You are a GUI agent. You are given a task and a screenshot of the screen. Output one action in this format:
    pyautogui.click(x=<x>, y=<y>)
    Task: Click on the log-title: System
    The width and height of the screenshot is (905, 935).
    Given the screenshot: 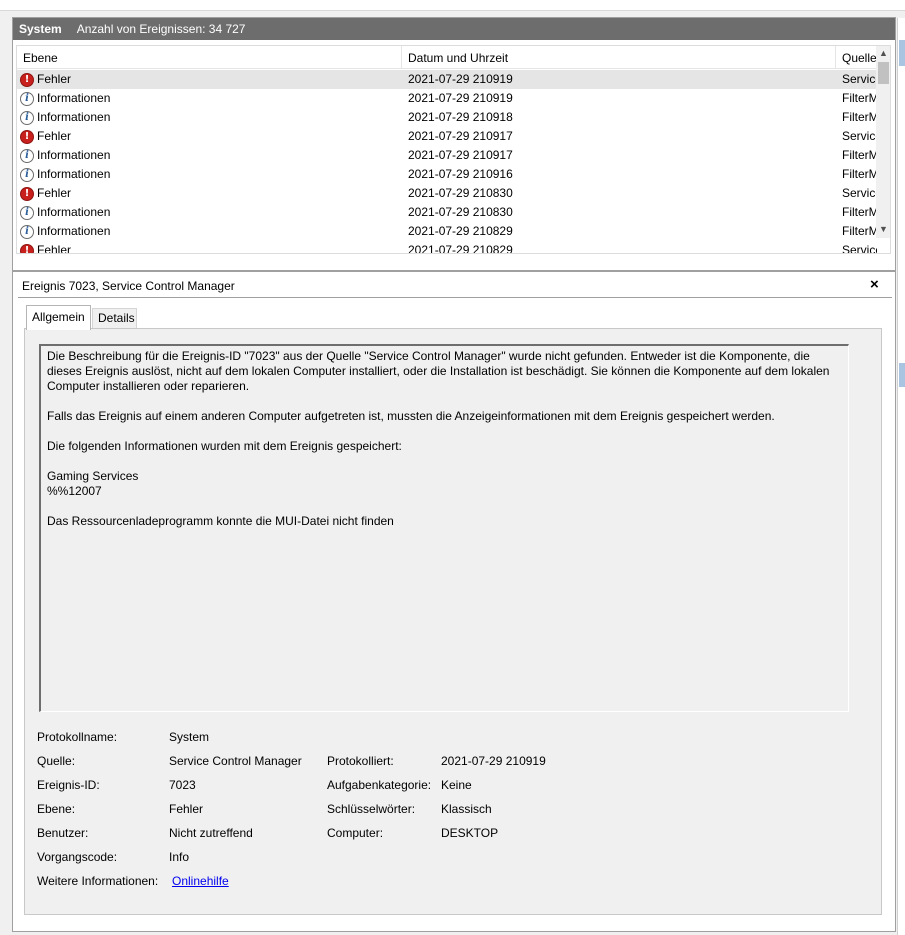 What is the action you would take?
    pyautogui.click(x=40, y=29)
    